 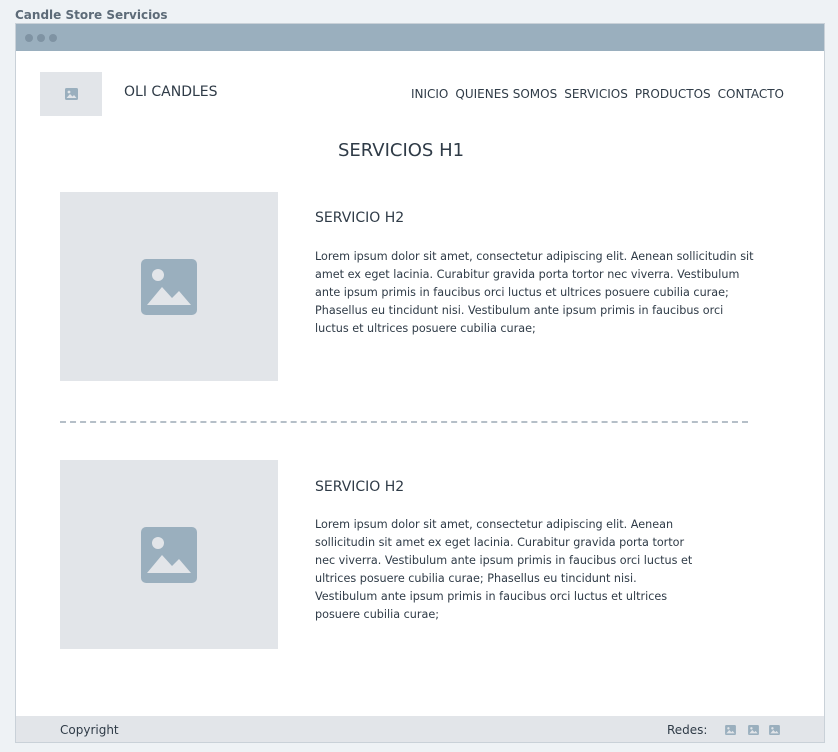 I want to click on page-title: SERVICIOS H1, so click(x=401, y=150).